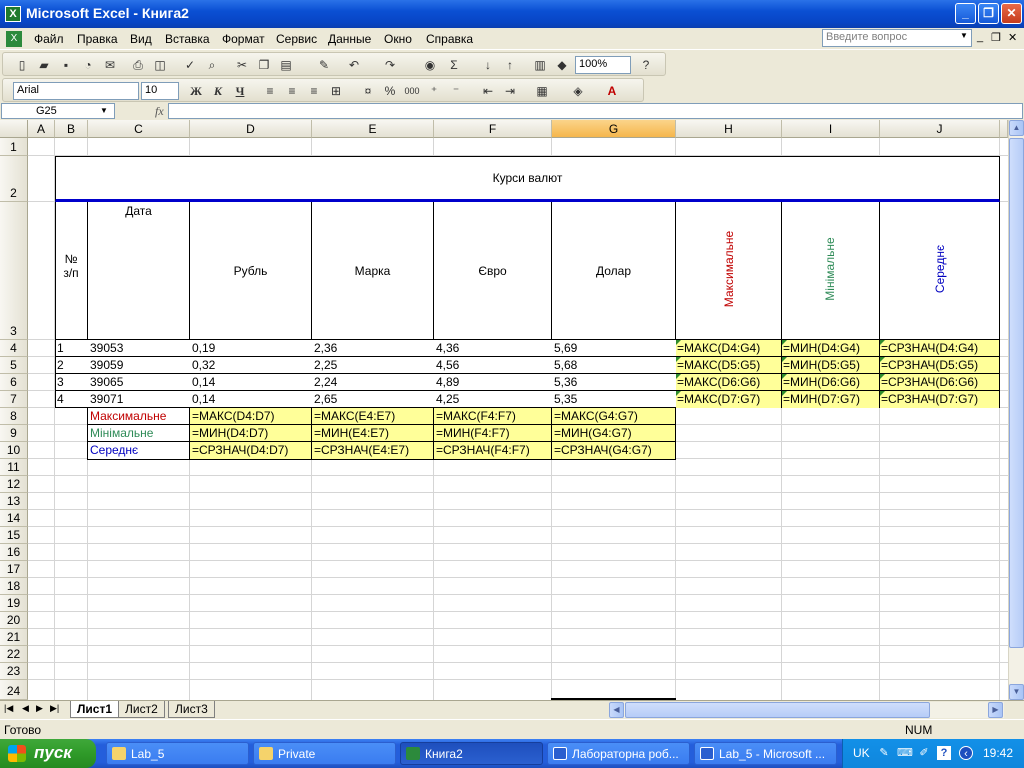 This screenshot has height=768, width=1024. I want to click on fill-color-icon: ◈, so click(578, 91).